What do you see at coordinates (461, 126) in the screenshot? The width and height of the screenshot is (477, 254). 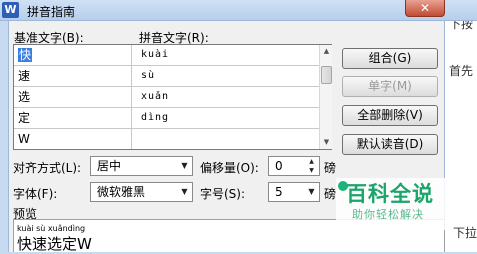 I see `background-document: 下按 首先 下拉` at bounding box center [461, 126].